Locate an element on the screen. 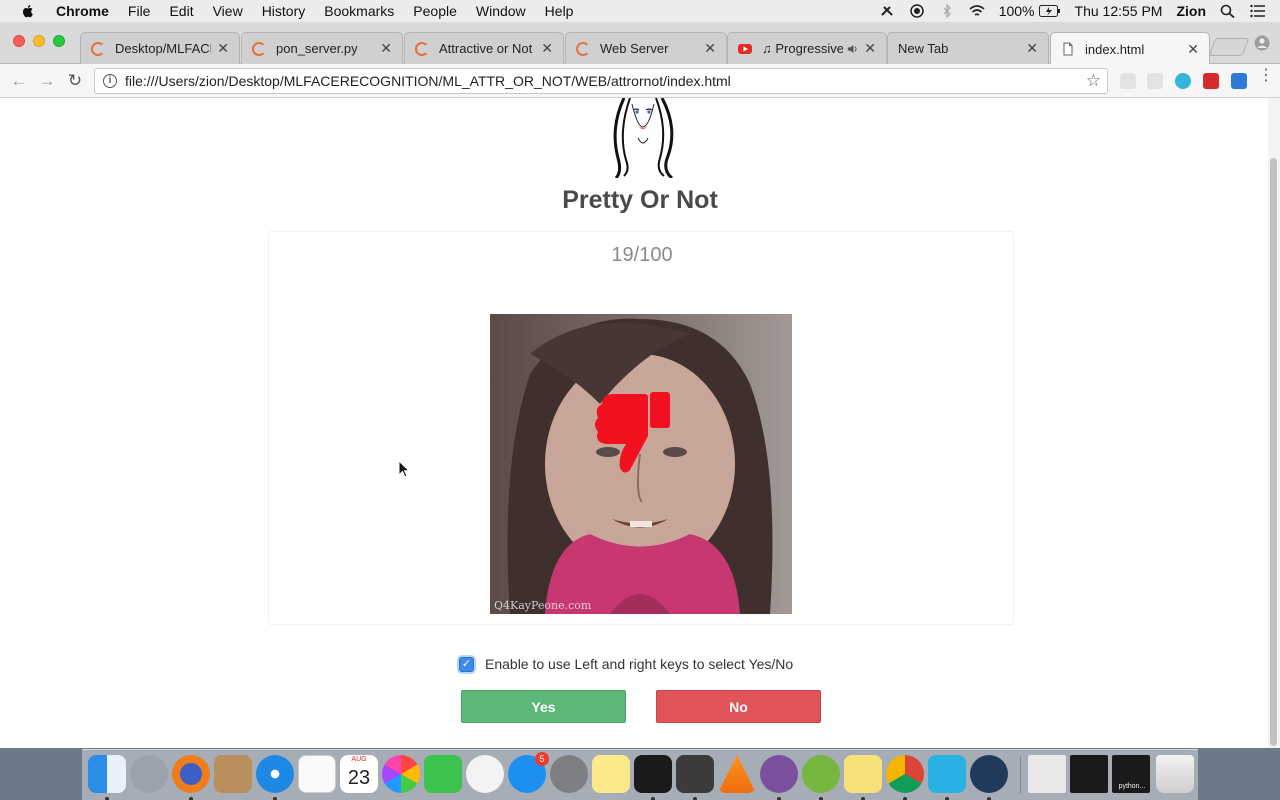  page-title: Pretty Or Not is located at coordinates (640, 200).